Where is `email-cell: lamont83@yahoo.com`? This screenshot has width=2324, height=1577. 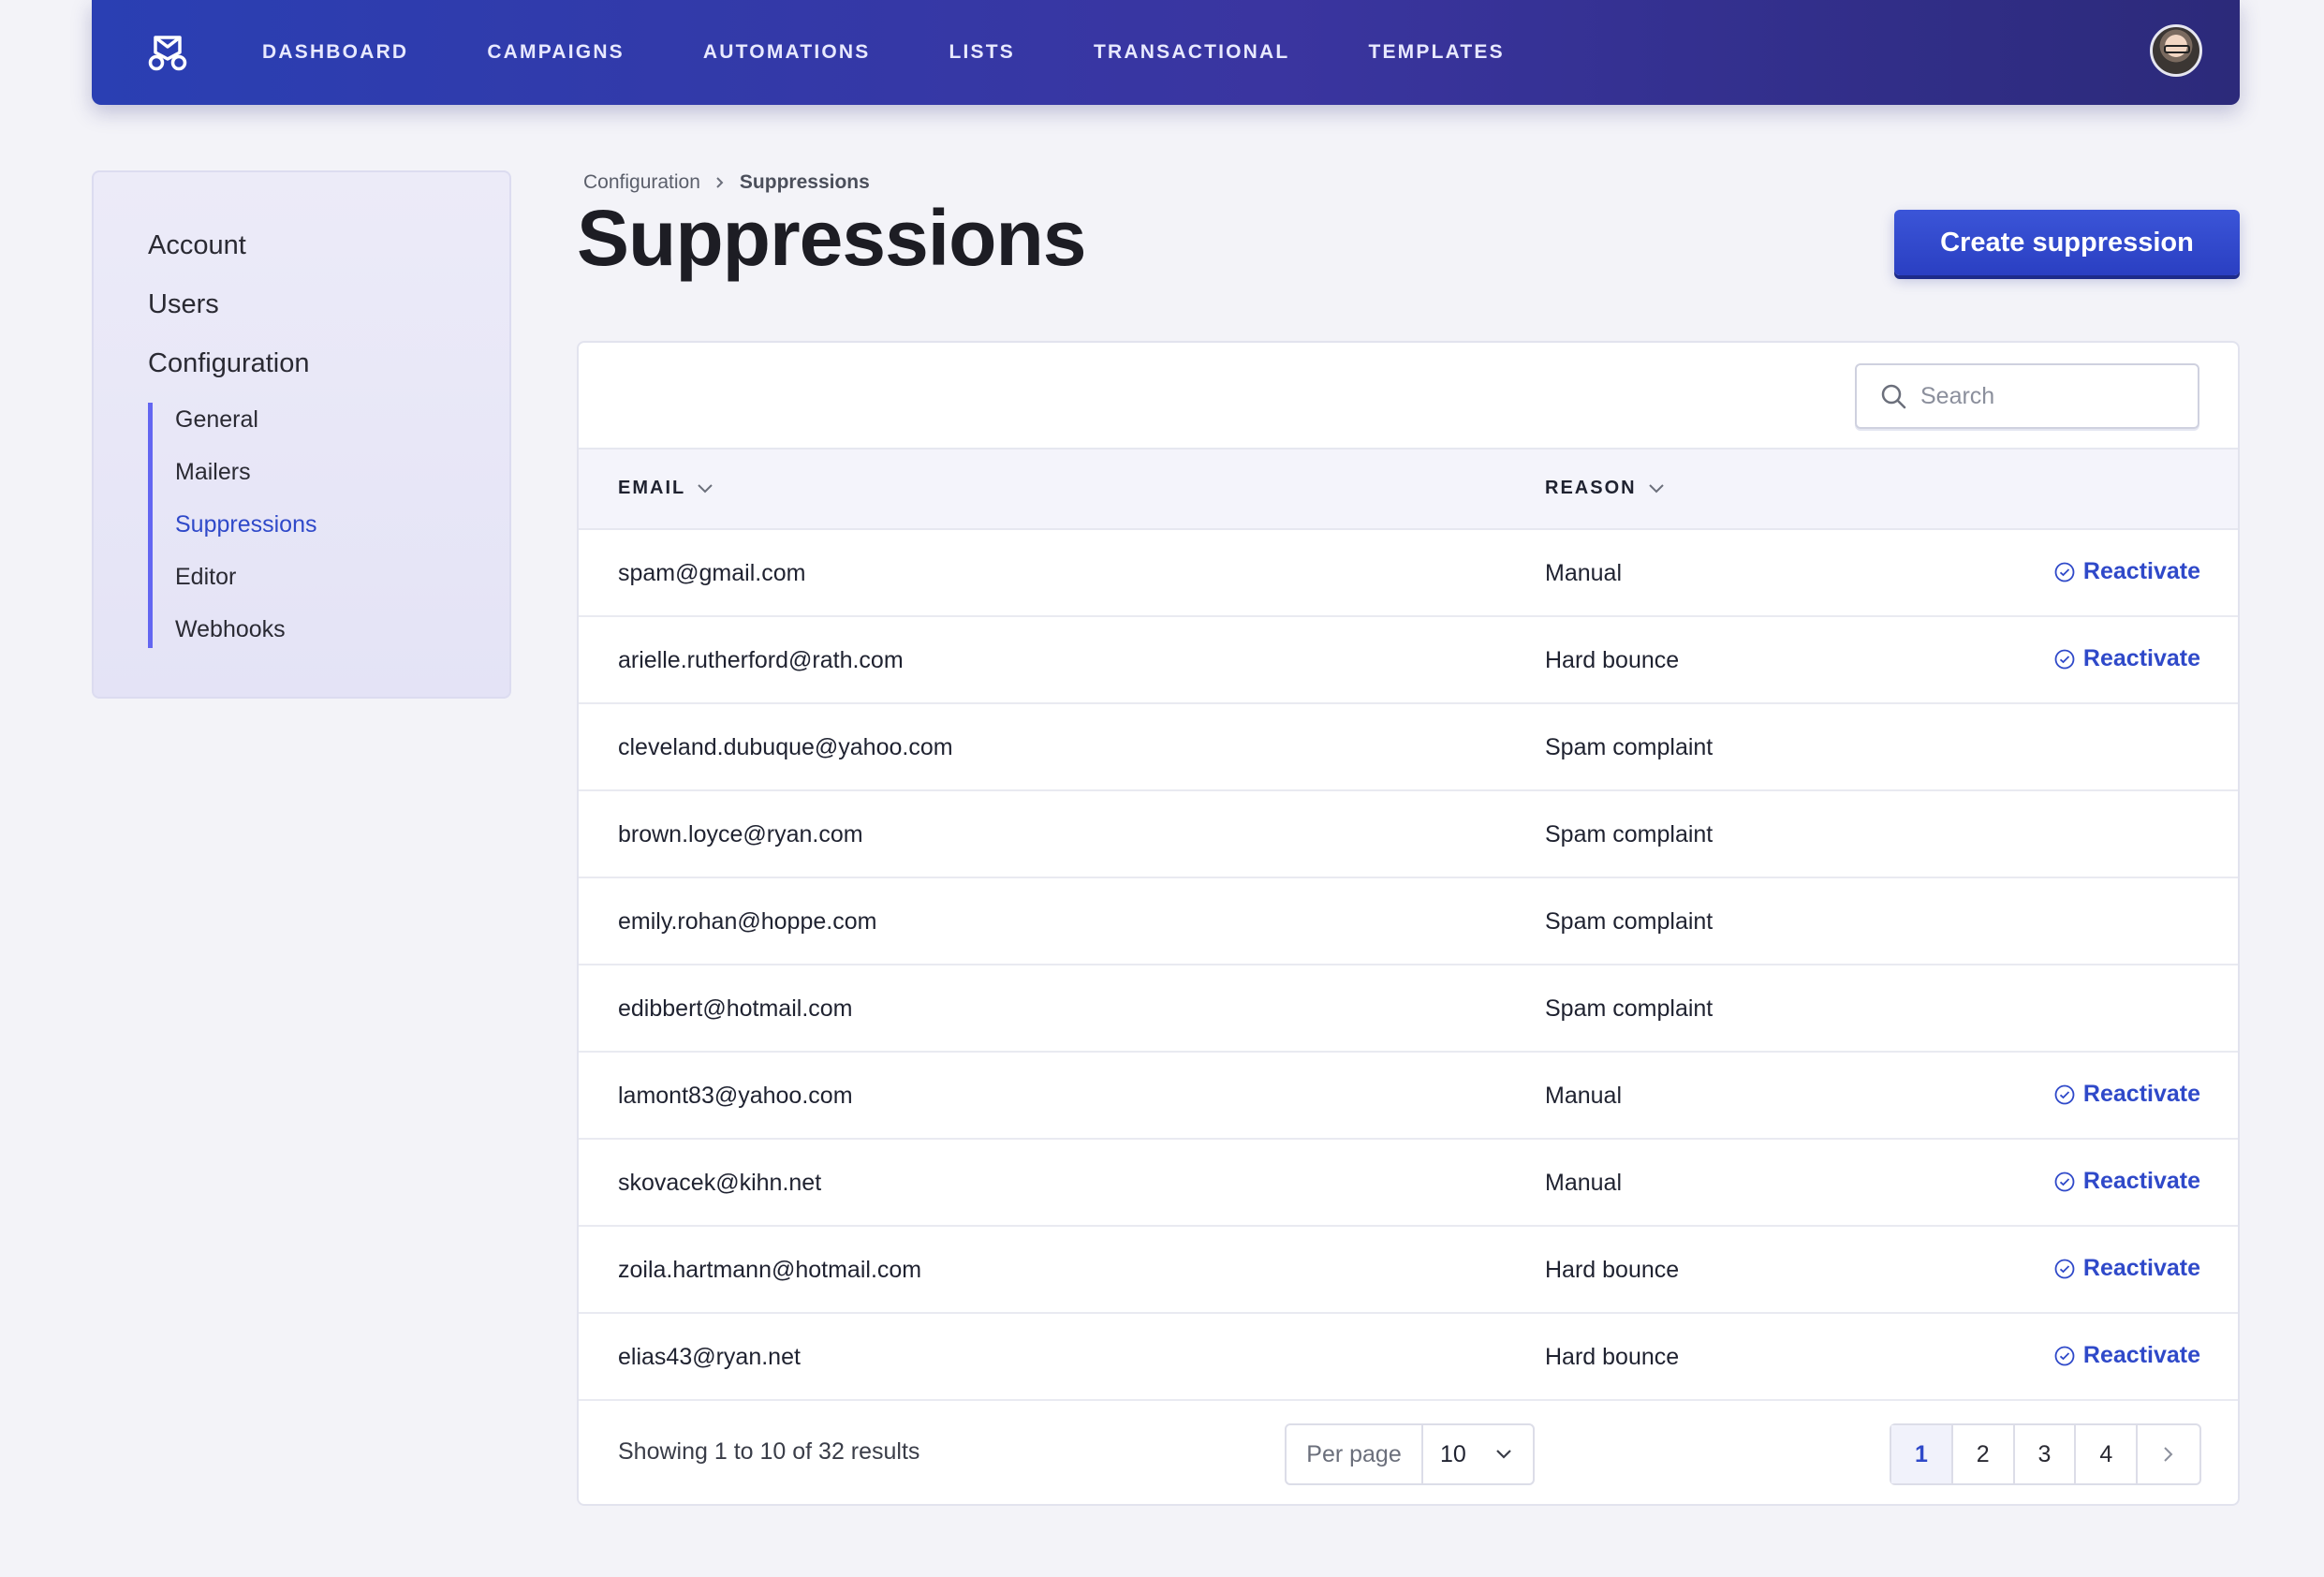
email-cell: lamont83@yahoo.com is located at coordinates (735, 1096).